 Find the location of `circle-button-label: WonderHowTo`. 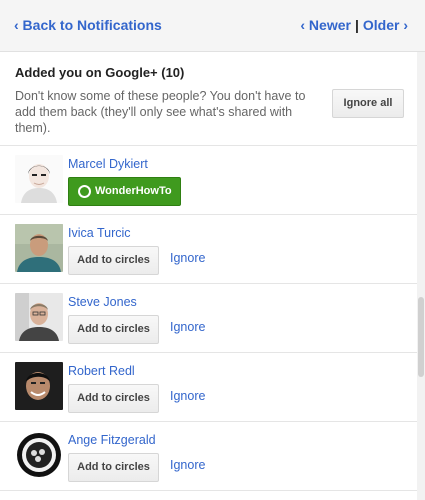

circle-button-label: WonderHowTo is located at coordinates (133, 191).